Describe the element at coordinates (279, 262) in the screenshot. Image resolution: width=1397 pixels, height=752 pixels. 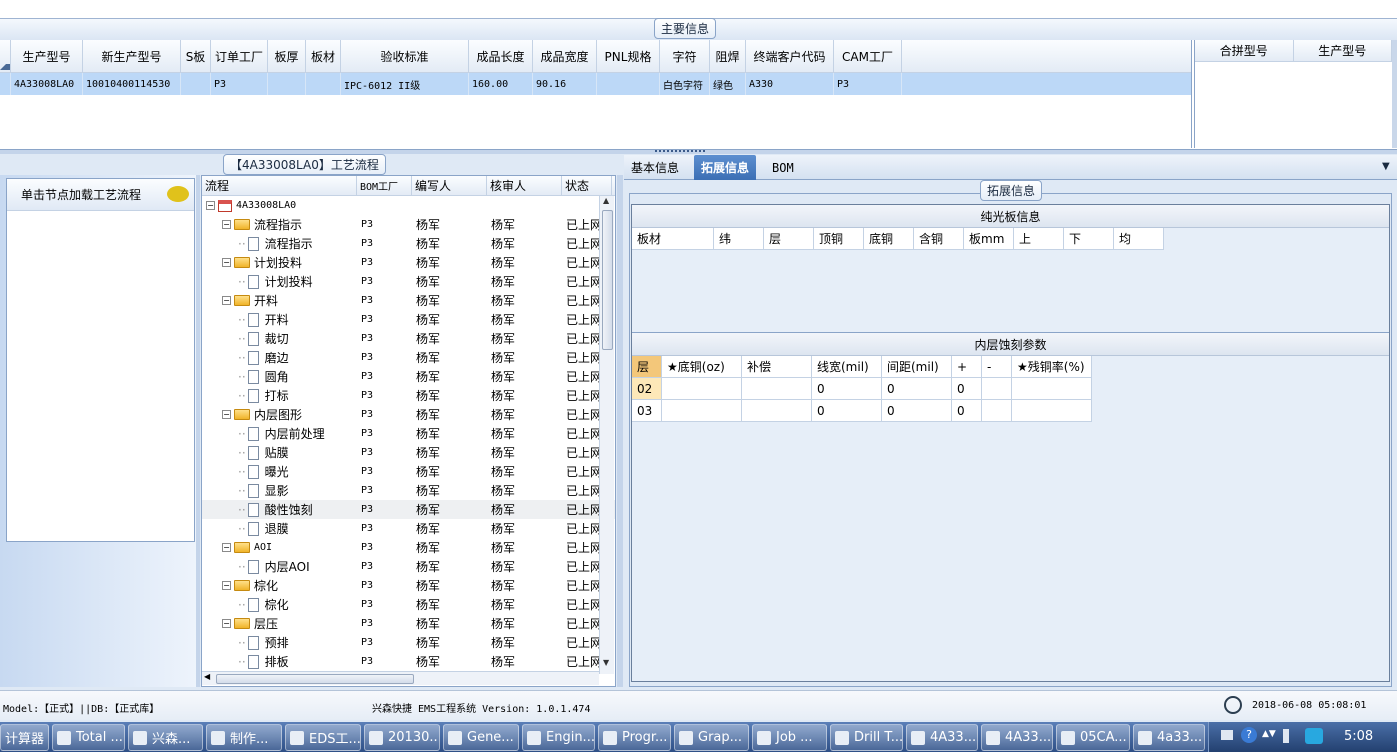
I see `tree-node: − 计划投料` at that location.